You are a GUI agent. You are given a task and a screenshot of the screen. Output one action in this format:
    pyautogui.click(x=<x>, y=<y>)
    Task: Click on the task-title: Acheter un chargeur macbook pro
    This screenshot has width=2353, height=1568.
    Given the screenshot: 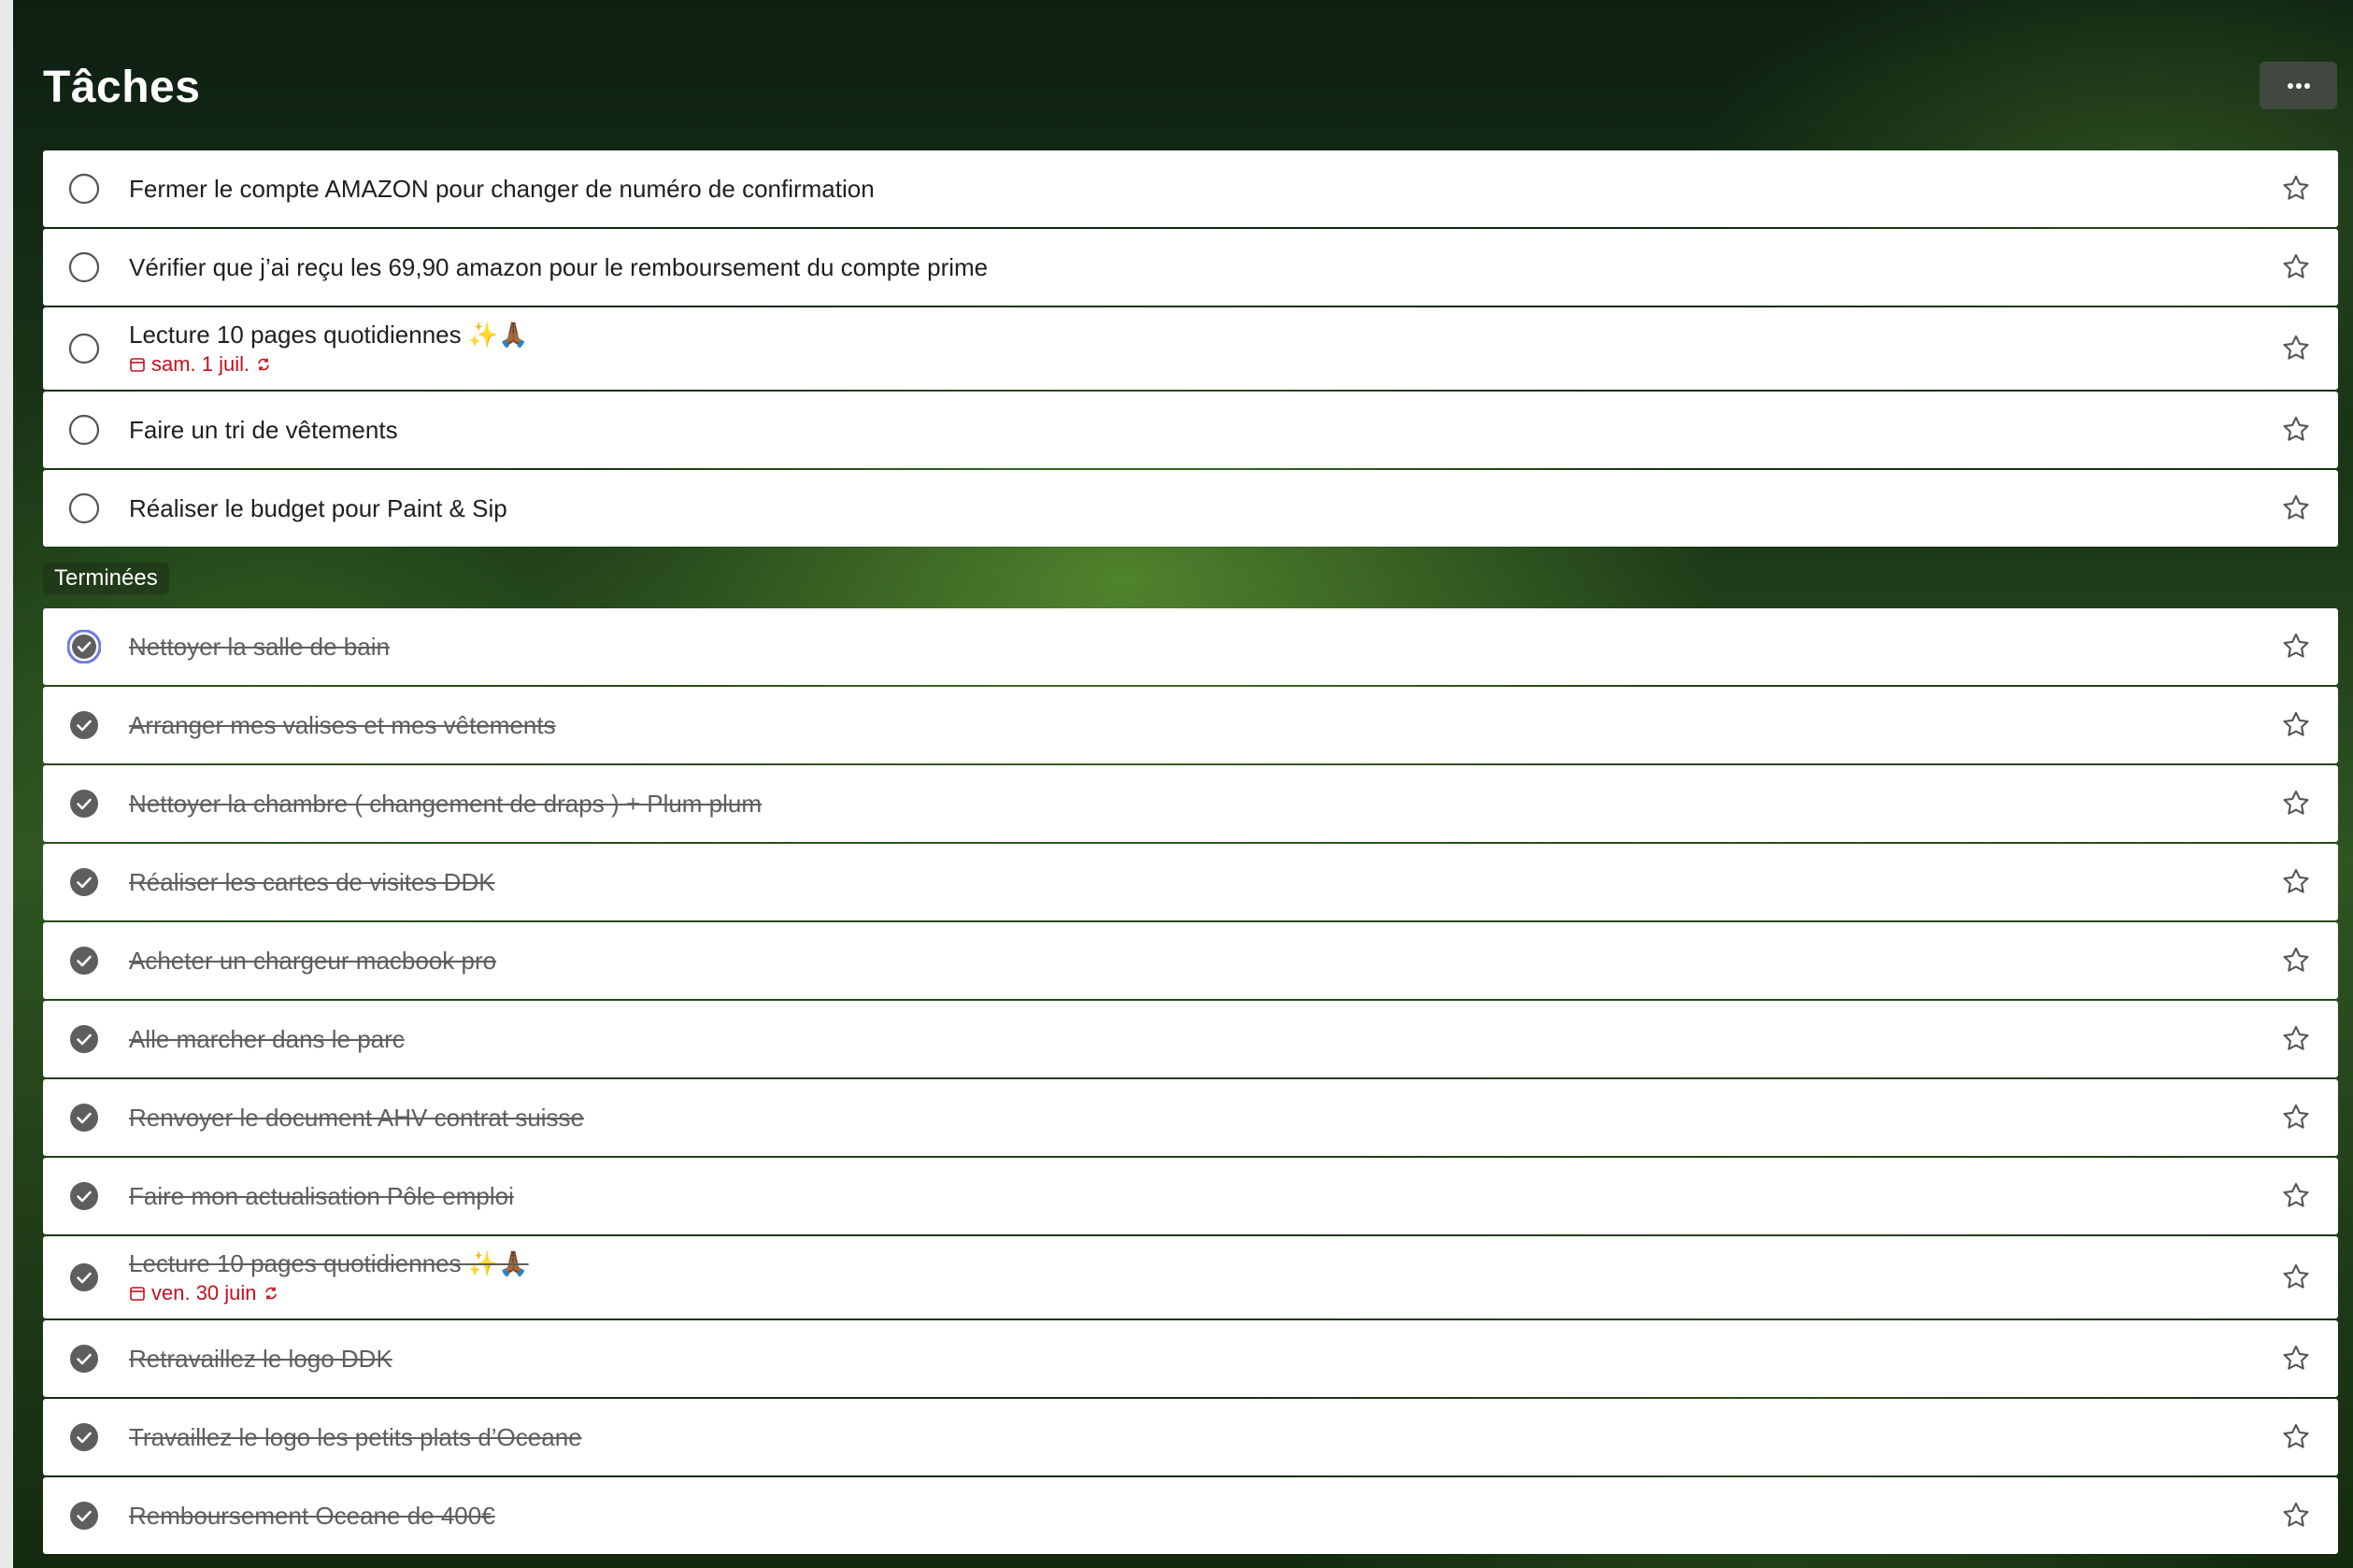 What is the action you would take?
    pyautogui.click(x=313, y=960)
    